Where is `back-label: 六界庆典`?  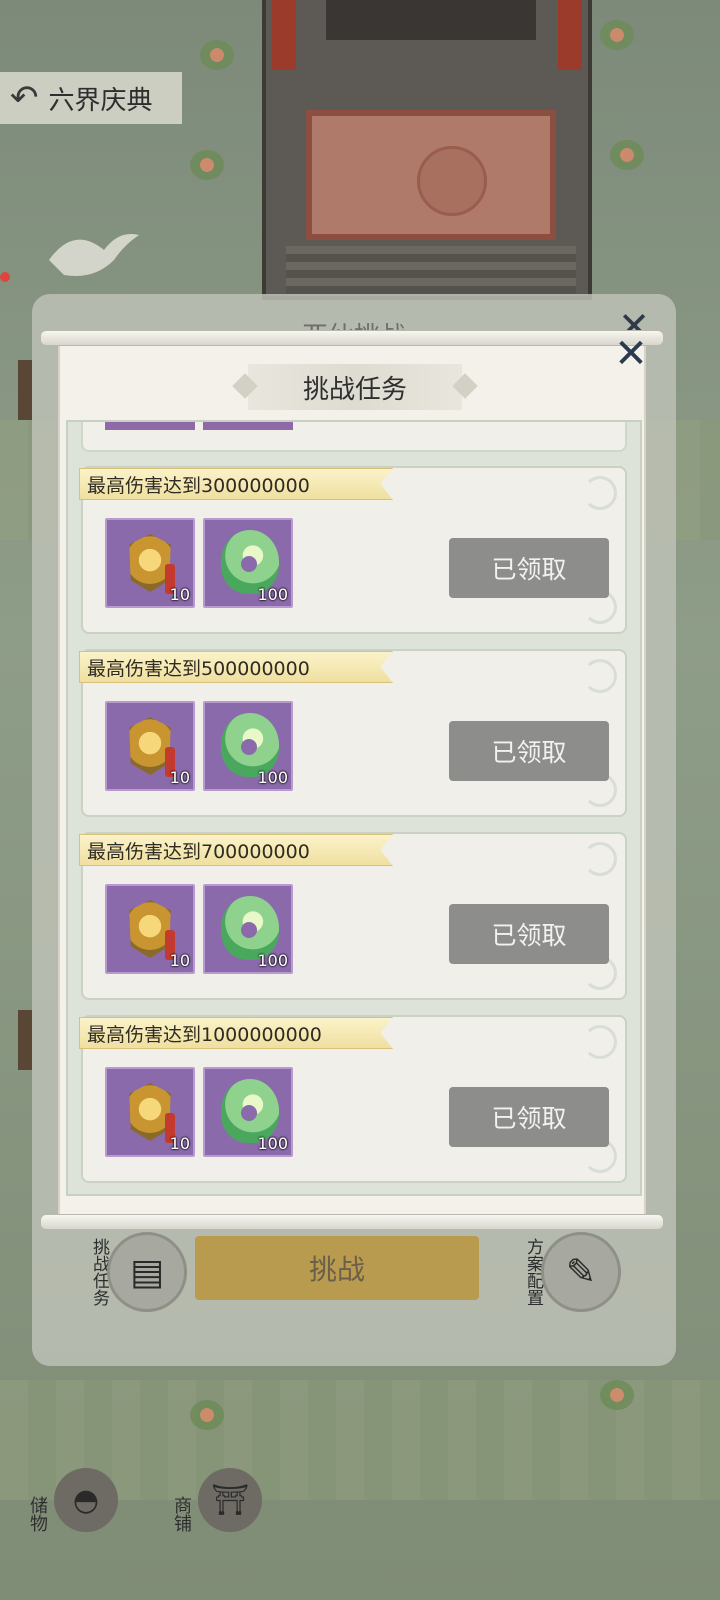 back-label: 六界庆典 is located at coordinates (100, 100).